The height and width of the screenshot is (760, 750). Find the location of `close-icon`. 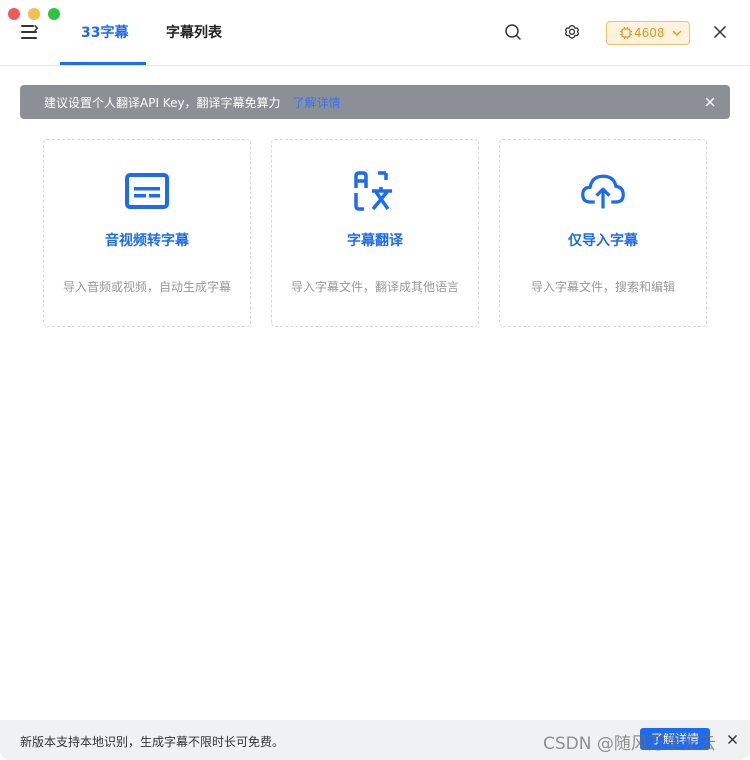

close-icon is located at coordinates (720, 32).